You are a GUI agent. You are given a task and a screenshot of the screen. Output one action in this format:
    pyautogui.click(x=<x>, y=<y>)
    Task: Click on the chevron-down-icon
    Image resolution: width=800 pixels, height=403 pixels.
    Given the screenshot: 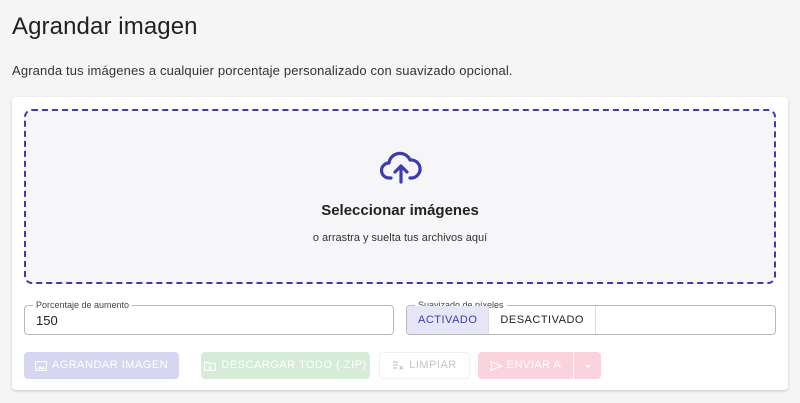 What is the action you would take?
    pyautogui.click(x=587, y=366)
    